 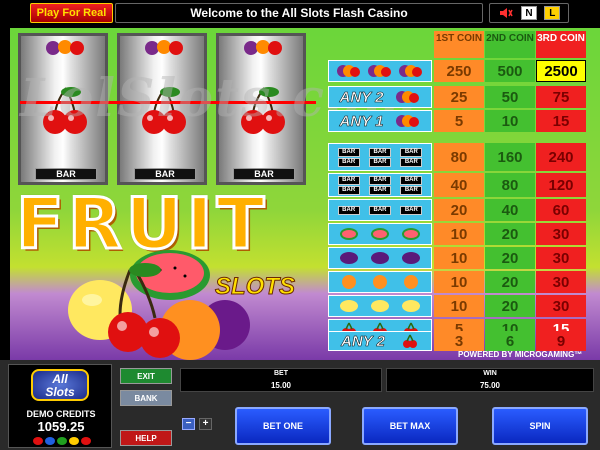 I want to click on symbol-cell: BAR BAR BAR BAR BAR BAR, so click(x=380, y=157).